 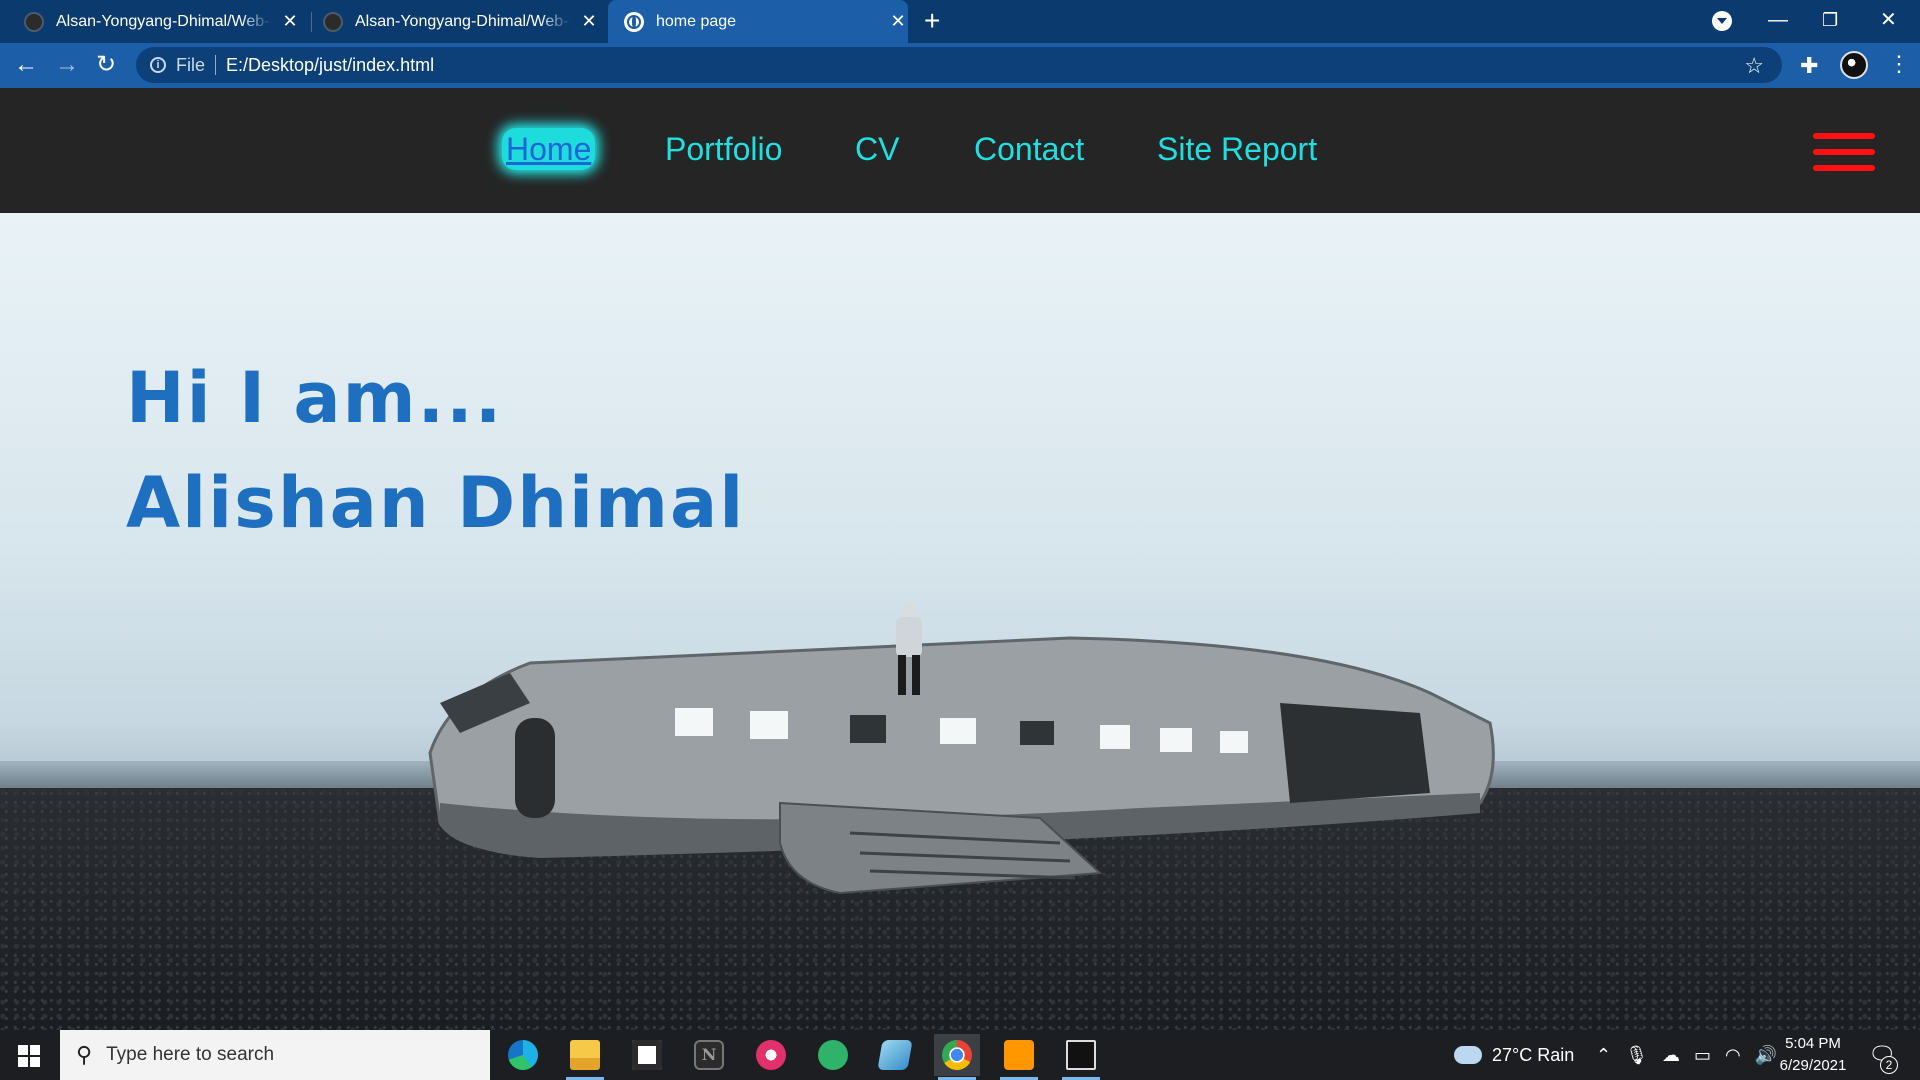 I want to click on weather-widget: 27°C Rain, so click(x=1514, y=1055).